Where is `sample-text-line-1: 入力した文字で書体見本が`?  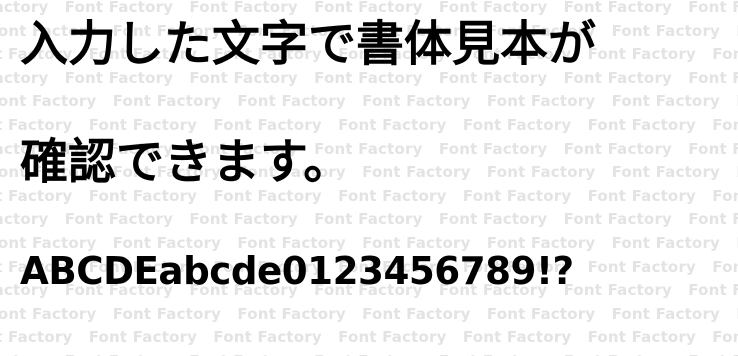
sample-text-line-1: 入力した文字で書体見本が is located at coordinates (308, 44).